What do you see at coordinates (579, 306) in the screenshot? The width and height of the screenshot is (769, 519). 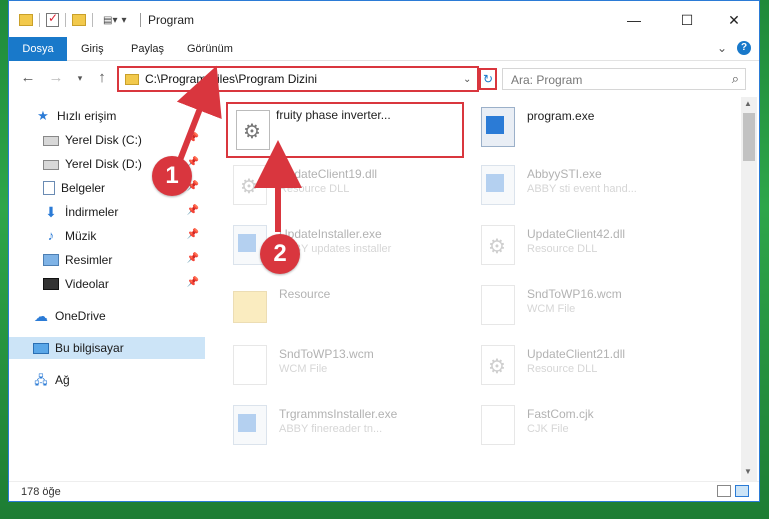 I see `list-item: SndToWP16.wcm WCM File` at bounding box center [579, 306].